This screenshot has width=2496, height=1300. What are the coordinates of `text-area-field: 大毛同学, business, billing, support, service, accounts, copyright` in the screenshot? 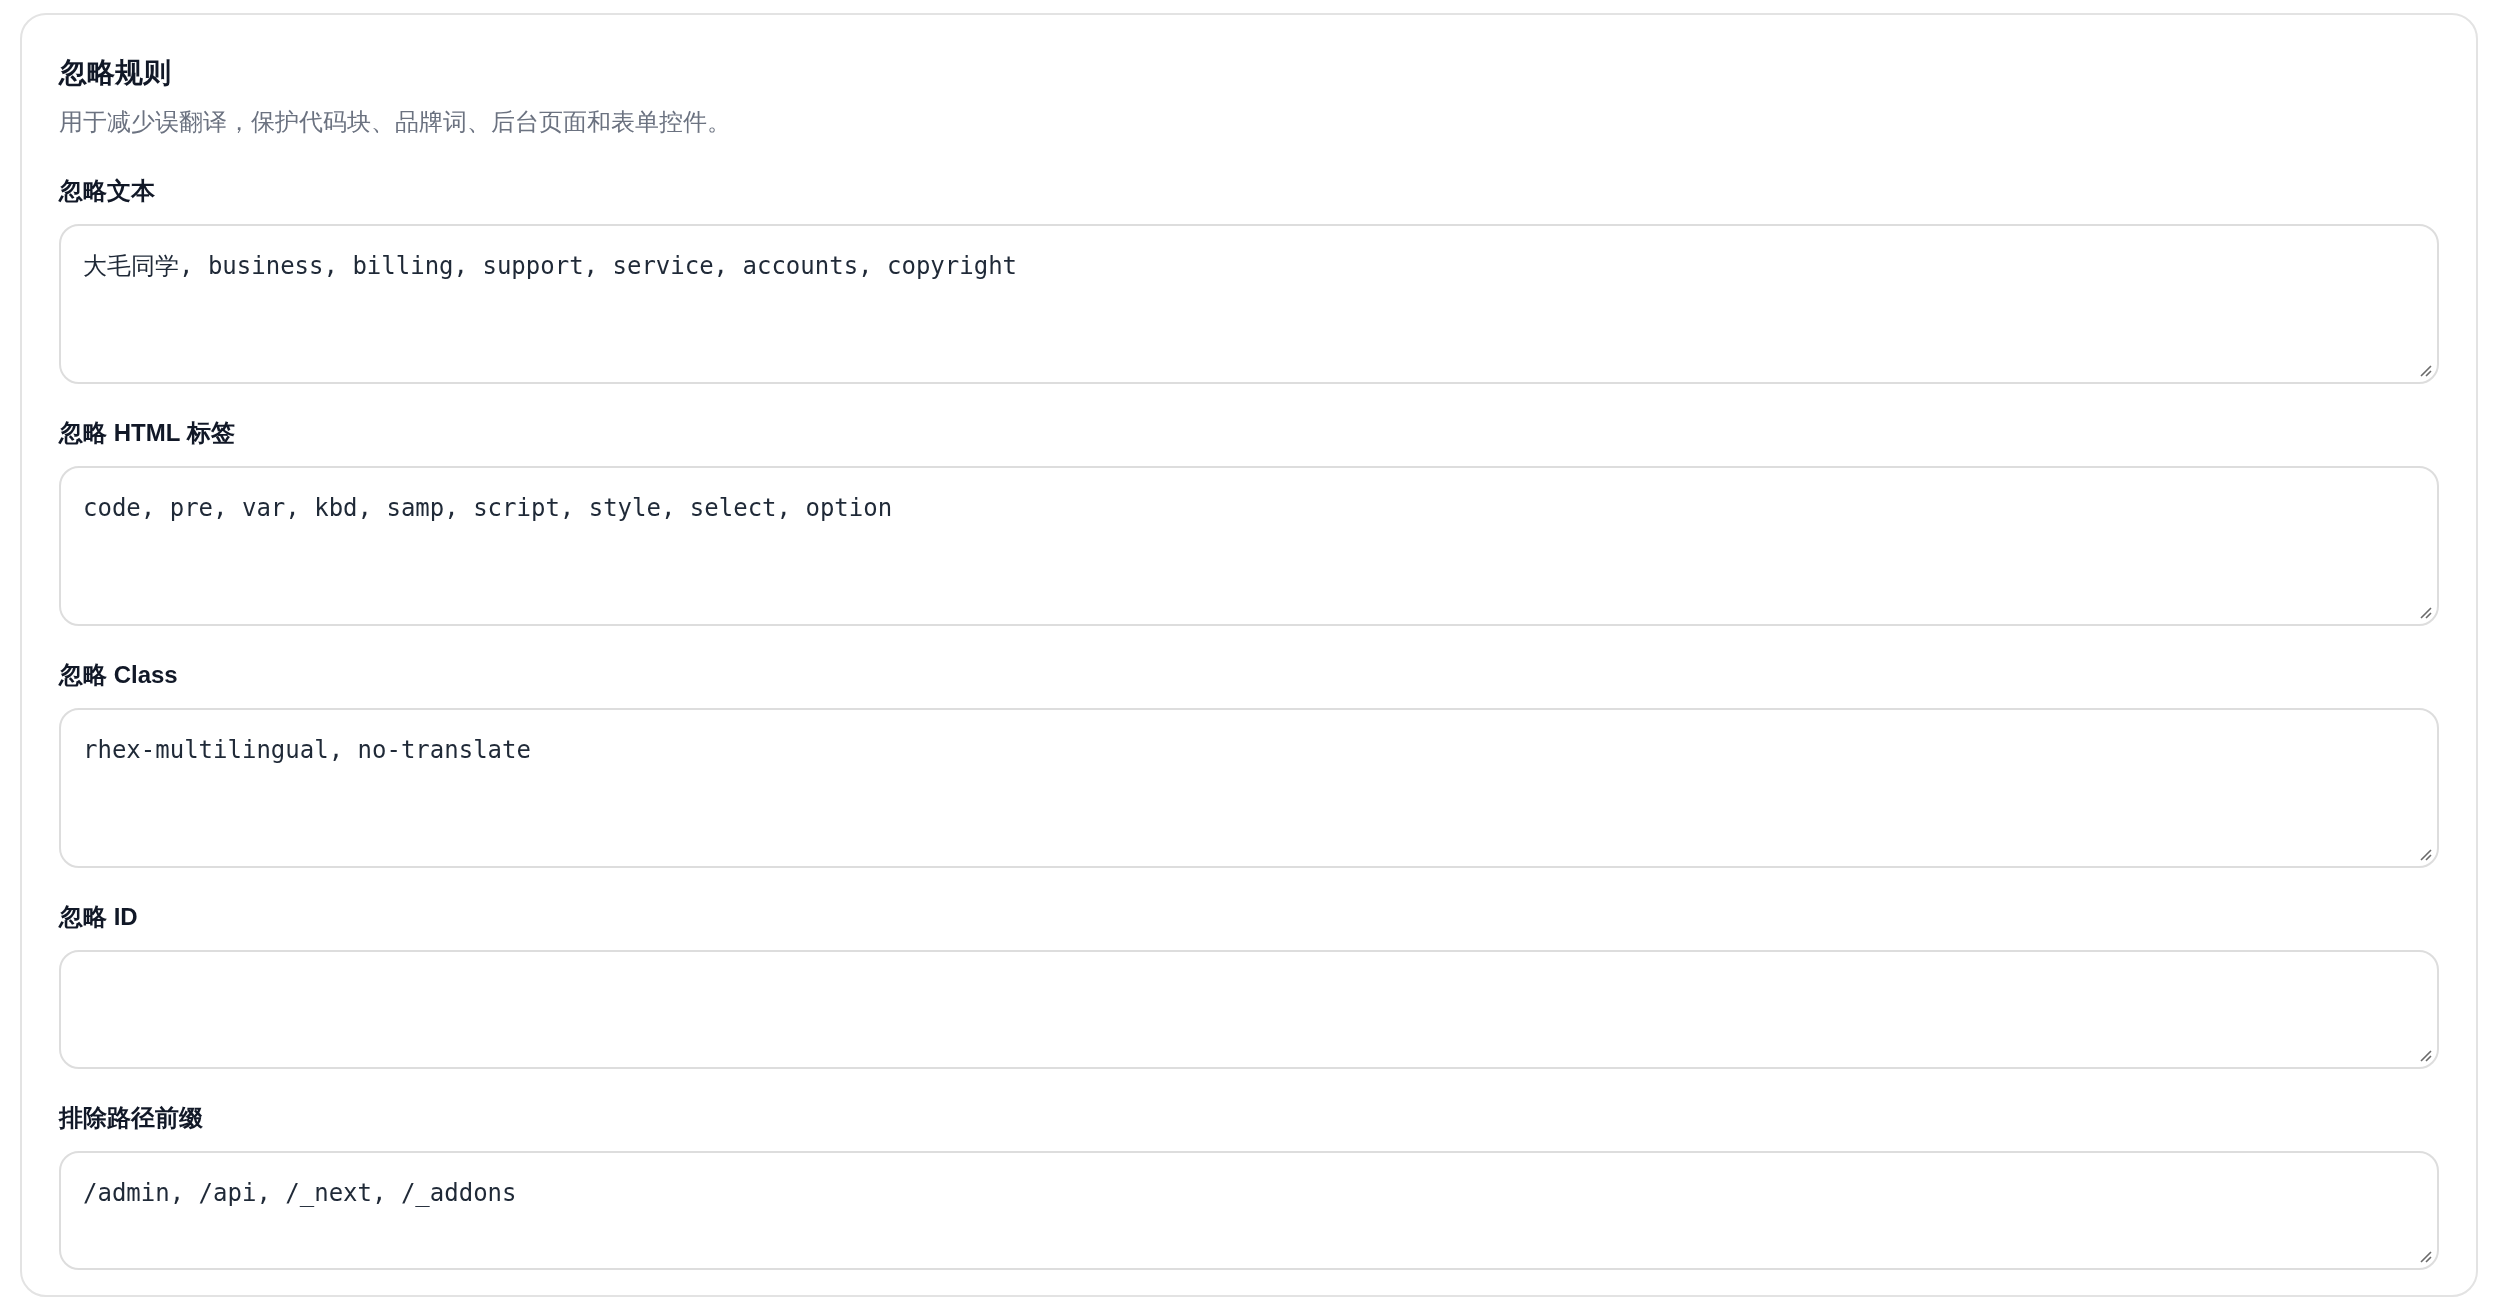 It's located at (1249, 304).